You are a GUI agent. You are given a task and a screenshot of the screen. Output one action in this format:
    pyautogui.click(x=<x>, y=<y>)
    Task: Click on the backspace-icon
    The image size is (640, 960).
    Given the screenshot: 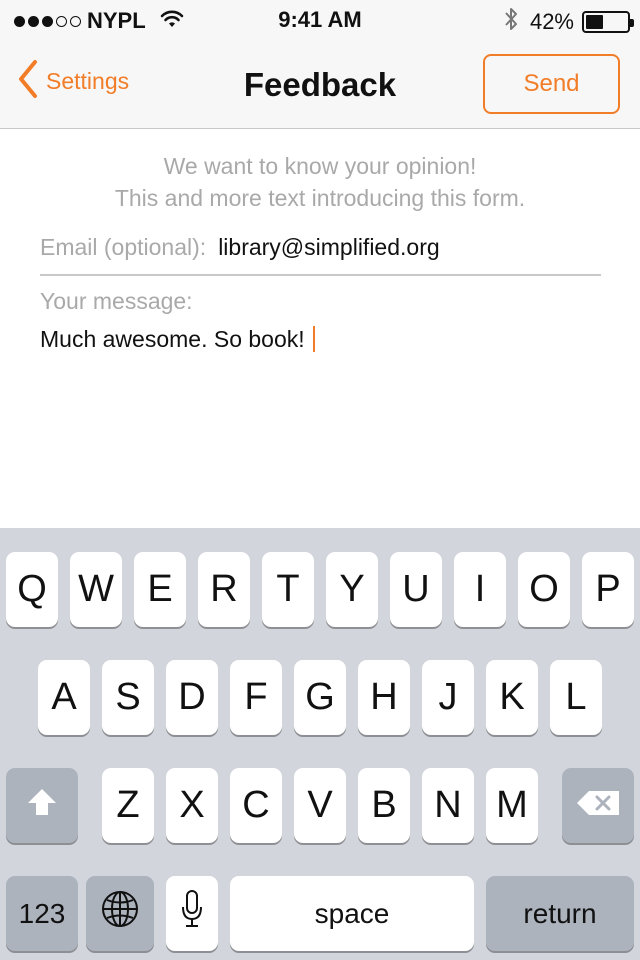 What is the action you would take?
    pyautogui.click(x=598, y=805)
    